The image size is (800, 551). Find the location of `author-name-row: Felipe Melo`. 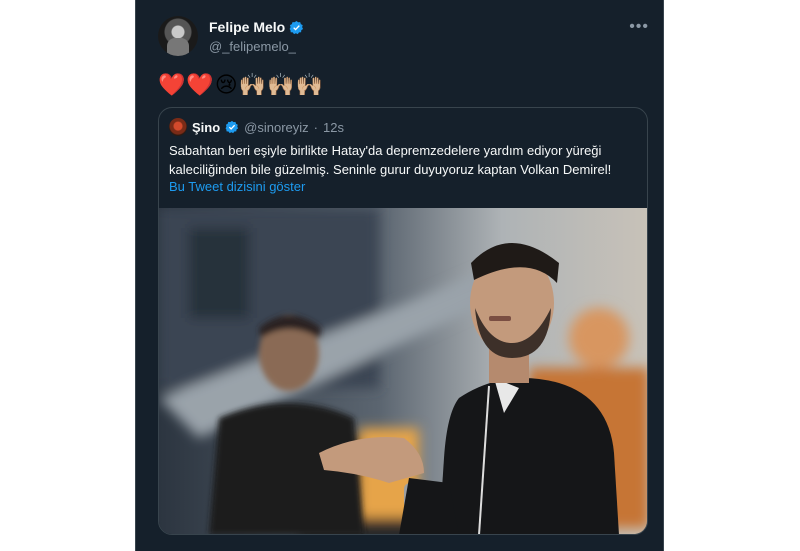

author-name-row: Felipe Melo is located at coordinates (256, 27).